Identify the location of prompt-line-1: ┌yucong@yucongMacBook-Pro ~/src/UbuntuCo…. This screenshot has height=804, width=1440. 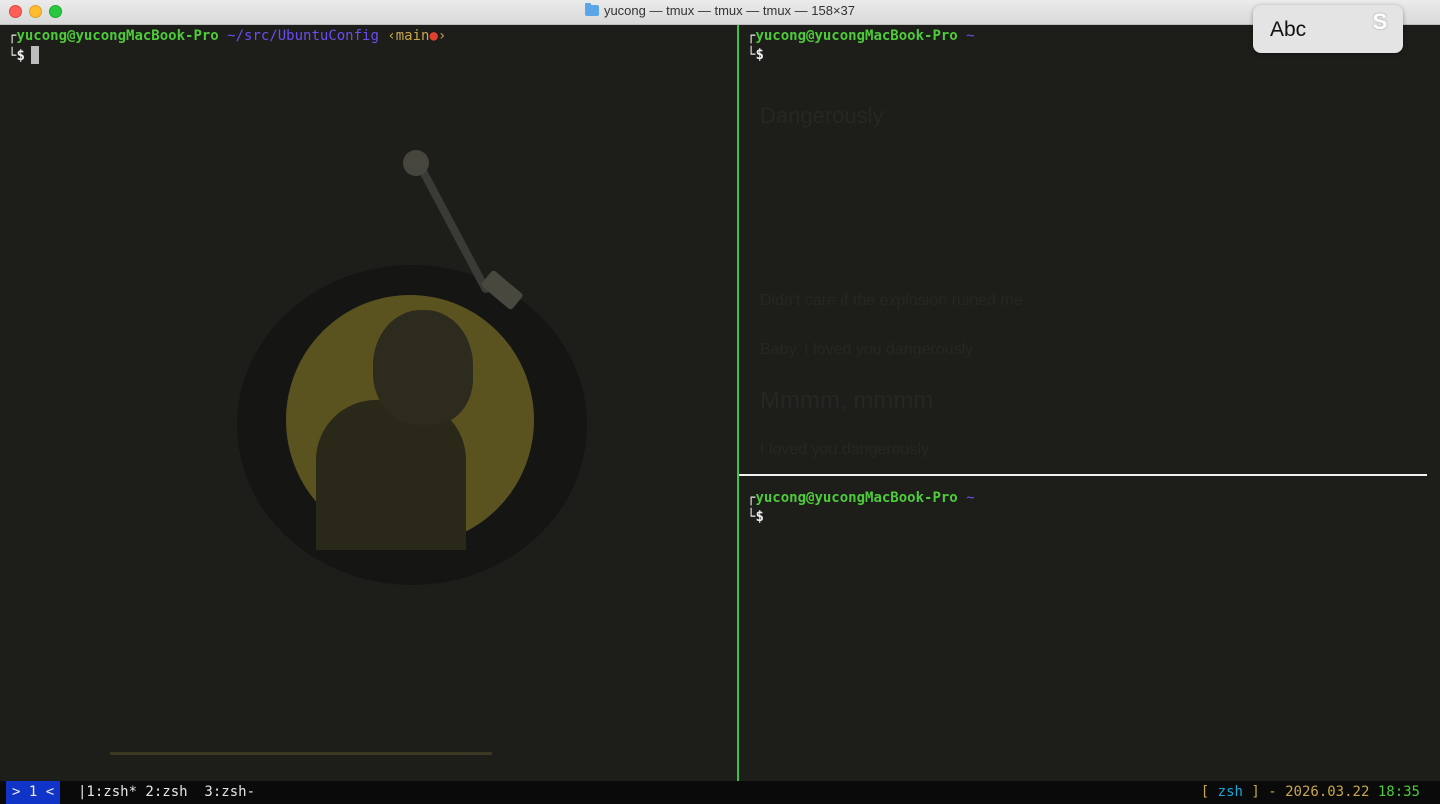
(227, 36).